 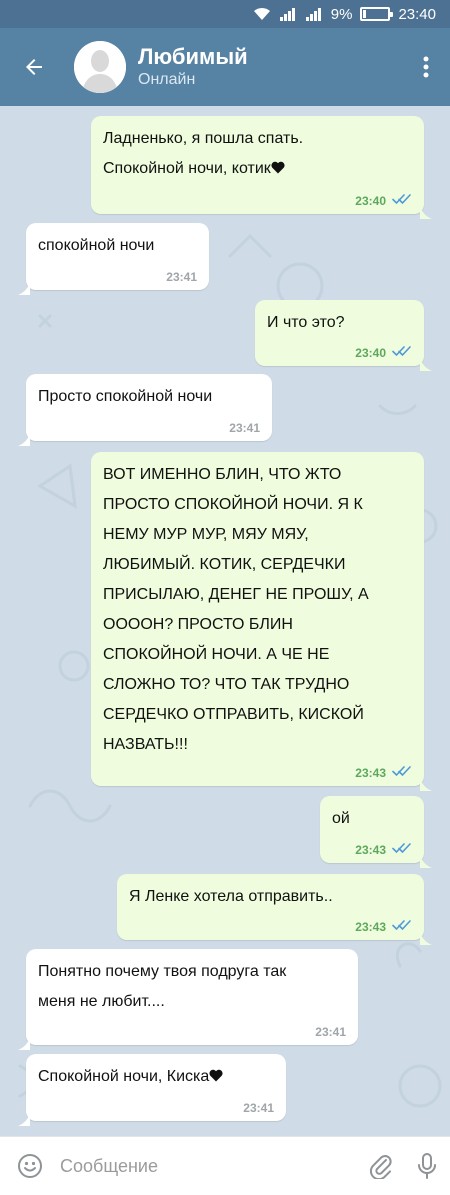 I want to click on battery-level, so click(x=364, y=14).